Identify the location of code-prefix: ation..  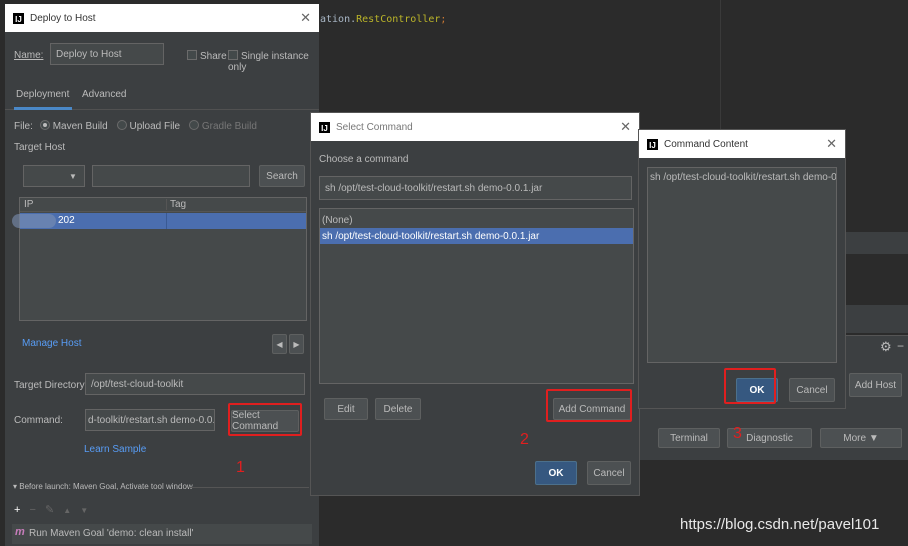
(338, 19).